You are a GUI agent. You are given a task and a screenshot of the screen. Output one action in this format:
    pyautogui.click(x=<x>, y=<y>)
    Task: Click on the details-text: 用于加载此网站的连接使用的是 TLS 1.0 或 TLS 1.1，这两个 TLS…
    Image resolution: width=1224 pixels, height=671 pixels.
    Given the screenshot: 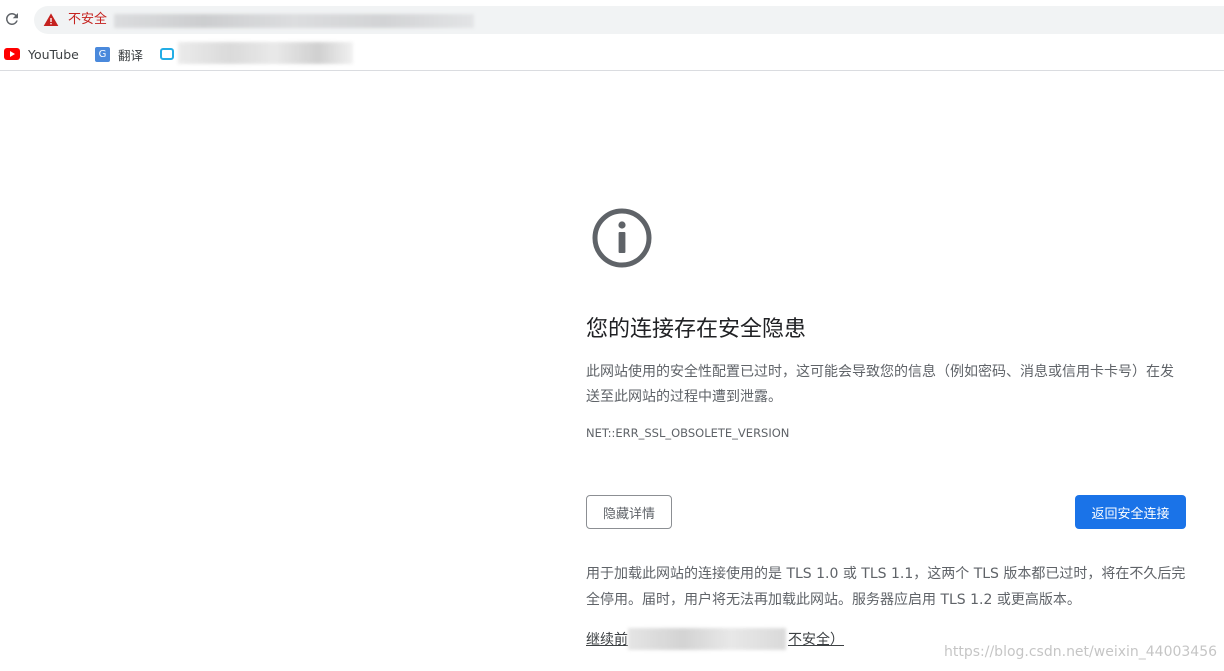 What is the action you would take?
    pyautogui.click(x=886, y=587)
    